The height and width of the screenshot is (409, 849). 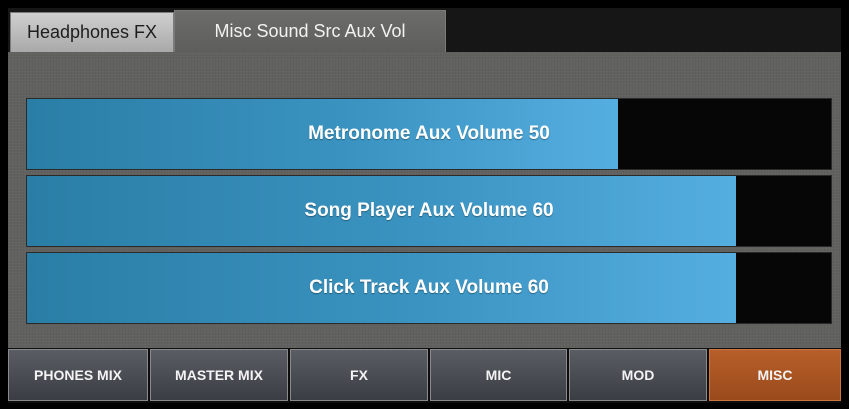 What do you see at coordinates (78, 375) in the screenshot?
I see `phones-mix-button: PHONES MIX` at bounding box center [78, 375].